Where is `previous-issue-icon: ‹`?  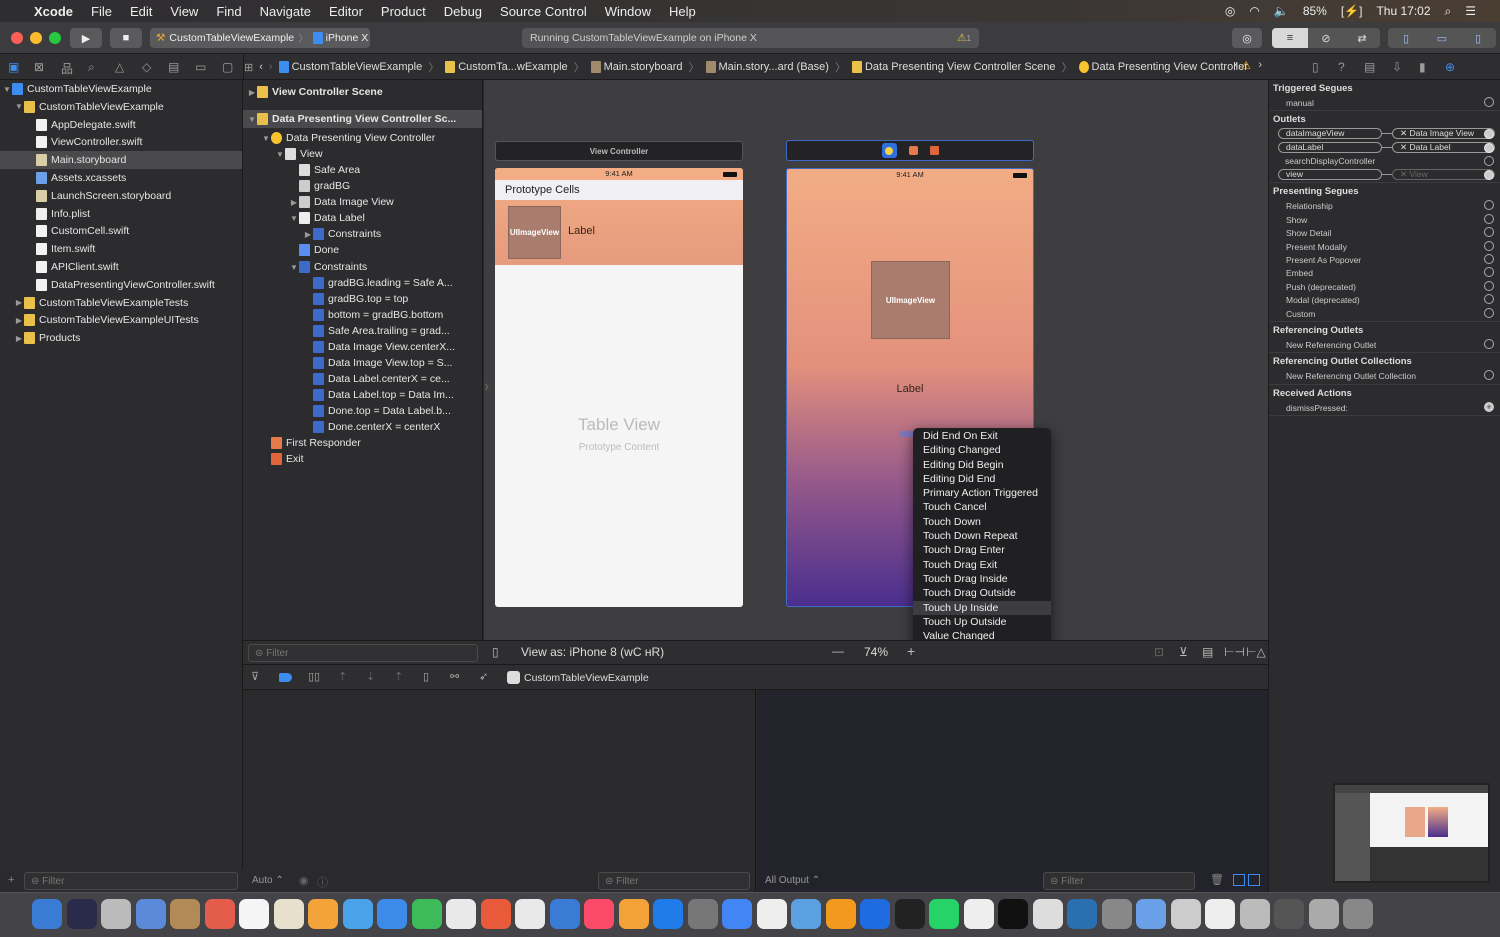
previous-issue-icon: ‹ is located at coordinates (1236, 65).